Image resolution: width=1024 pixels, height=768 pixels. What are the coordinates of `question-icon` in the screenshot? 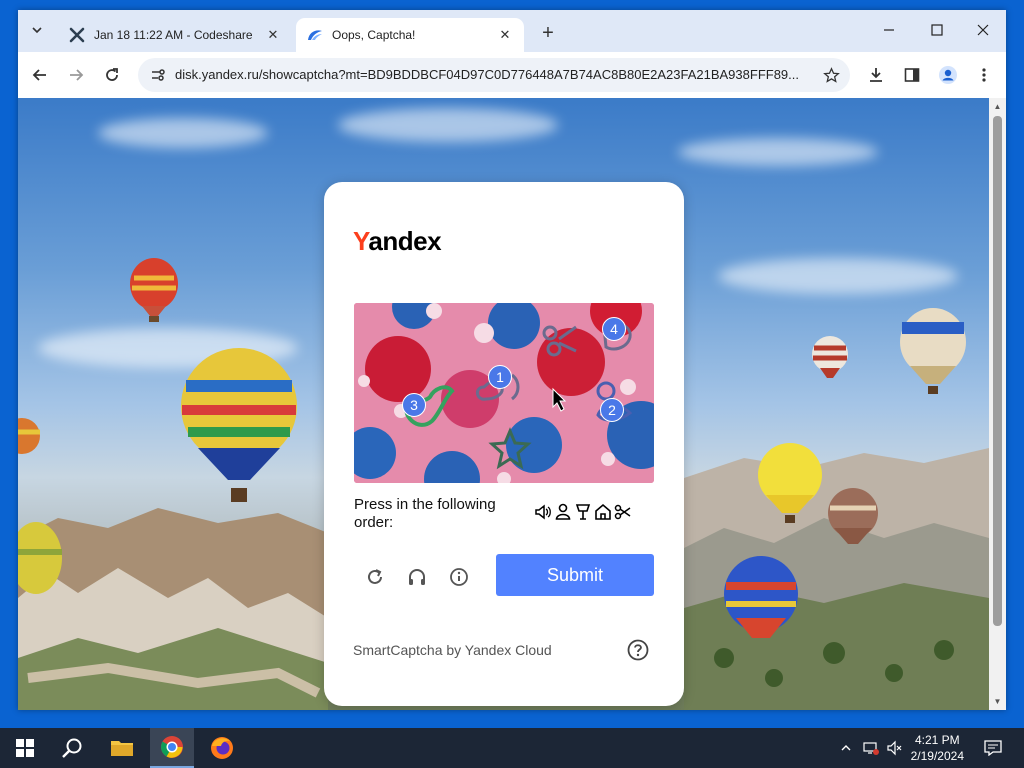 It's located at (638, 650).